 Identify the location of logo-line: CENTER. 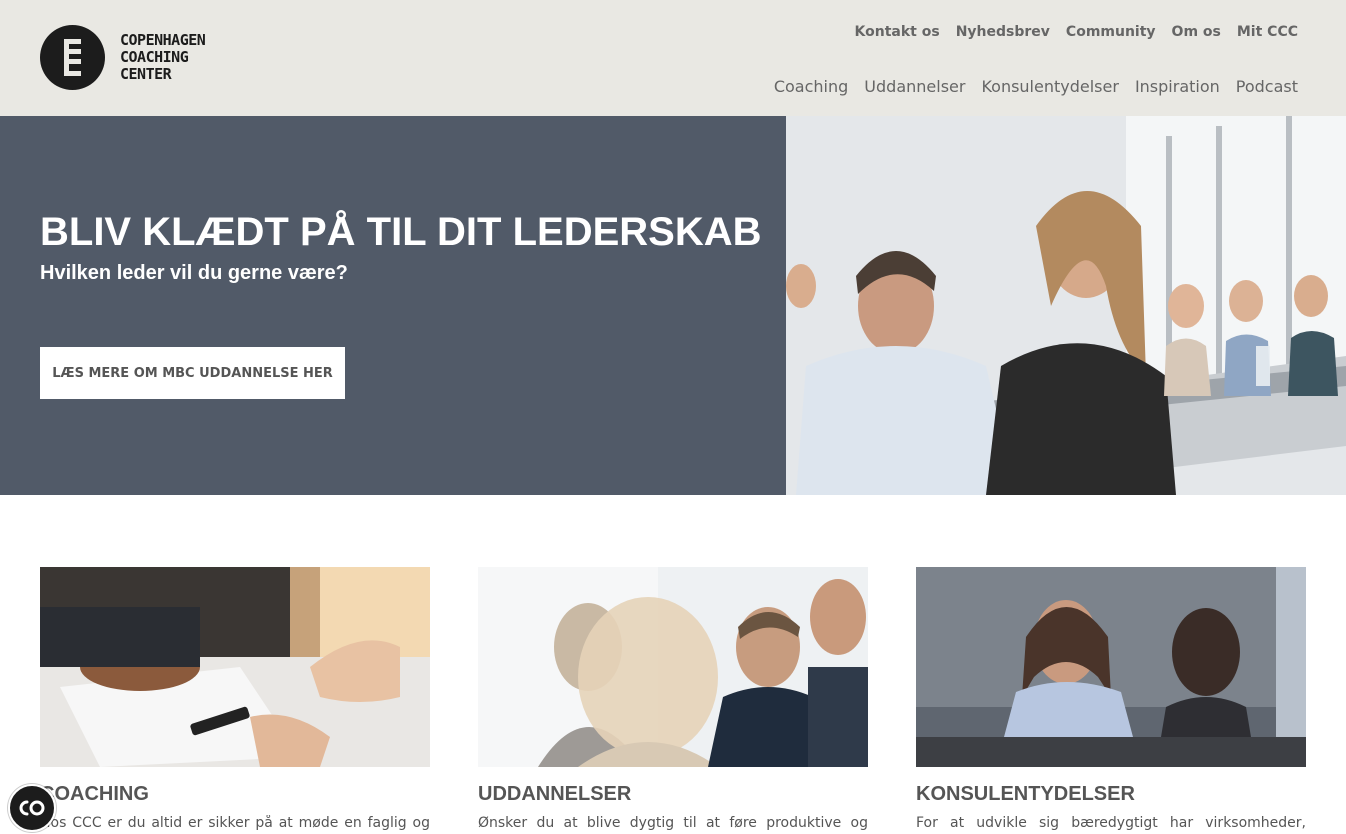
(146, 74).